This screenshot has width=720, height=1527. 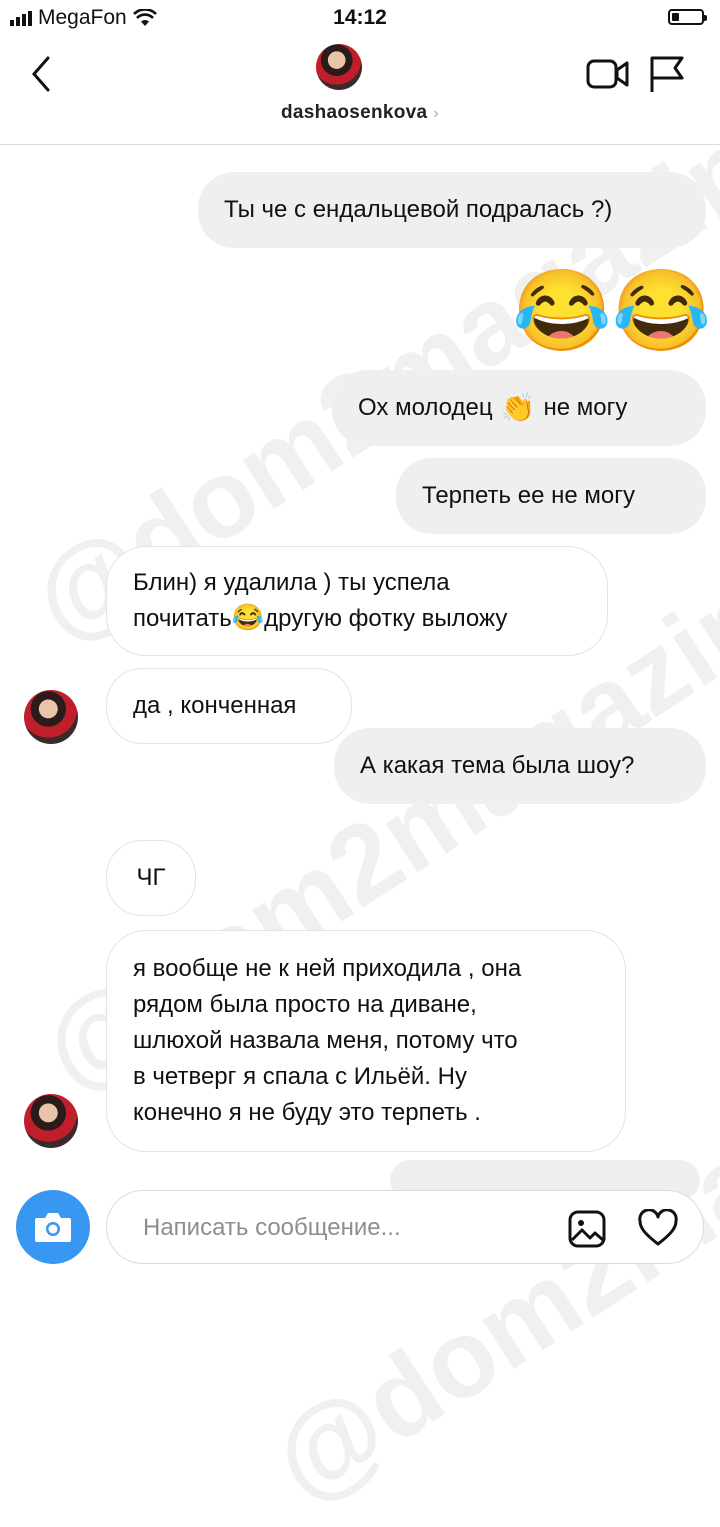 I want to click on message-text: А какая тема была шоу?, so click(x=497, y=765).